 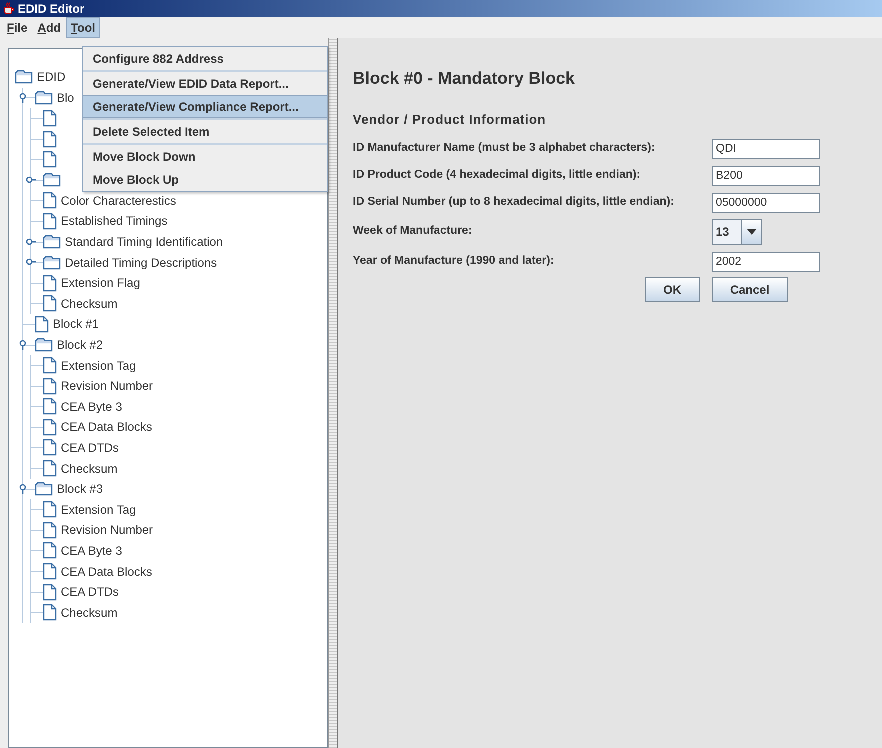 I want to click on tree-item: Block #2, so click(x=80, y=345).